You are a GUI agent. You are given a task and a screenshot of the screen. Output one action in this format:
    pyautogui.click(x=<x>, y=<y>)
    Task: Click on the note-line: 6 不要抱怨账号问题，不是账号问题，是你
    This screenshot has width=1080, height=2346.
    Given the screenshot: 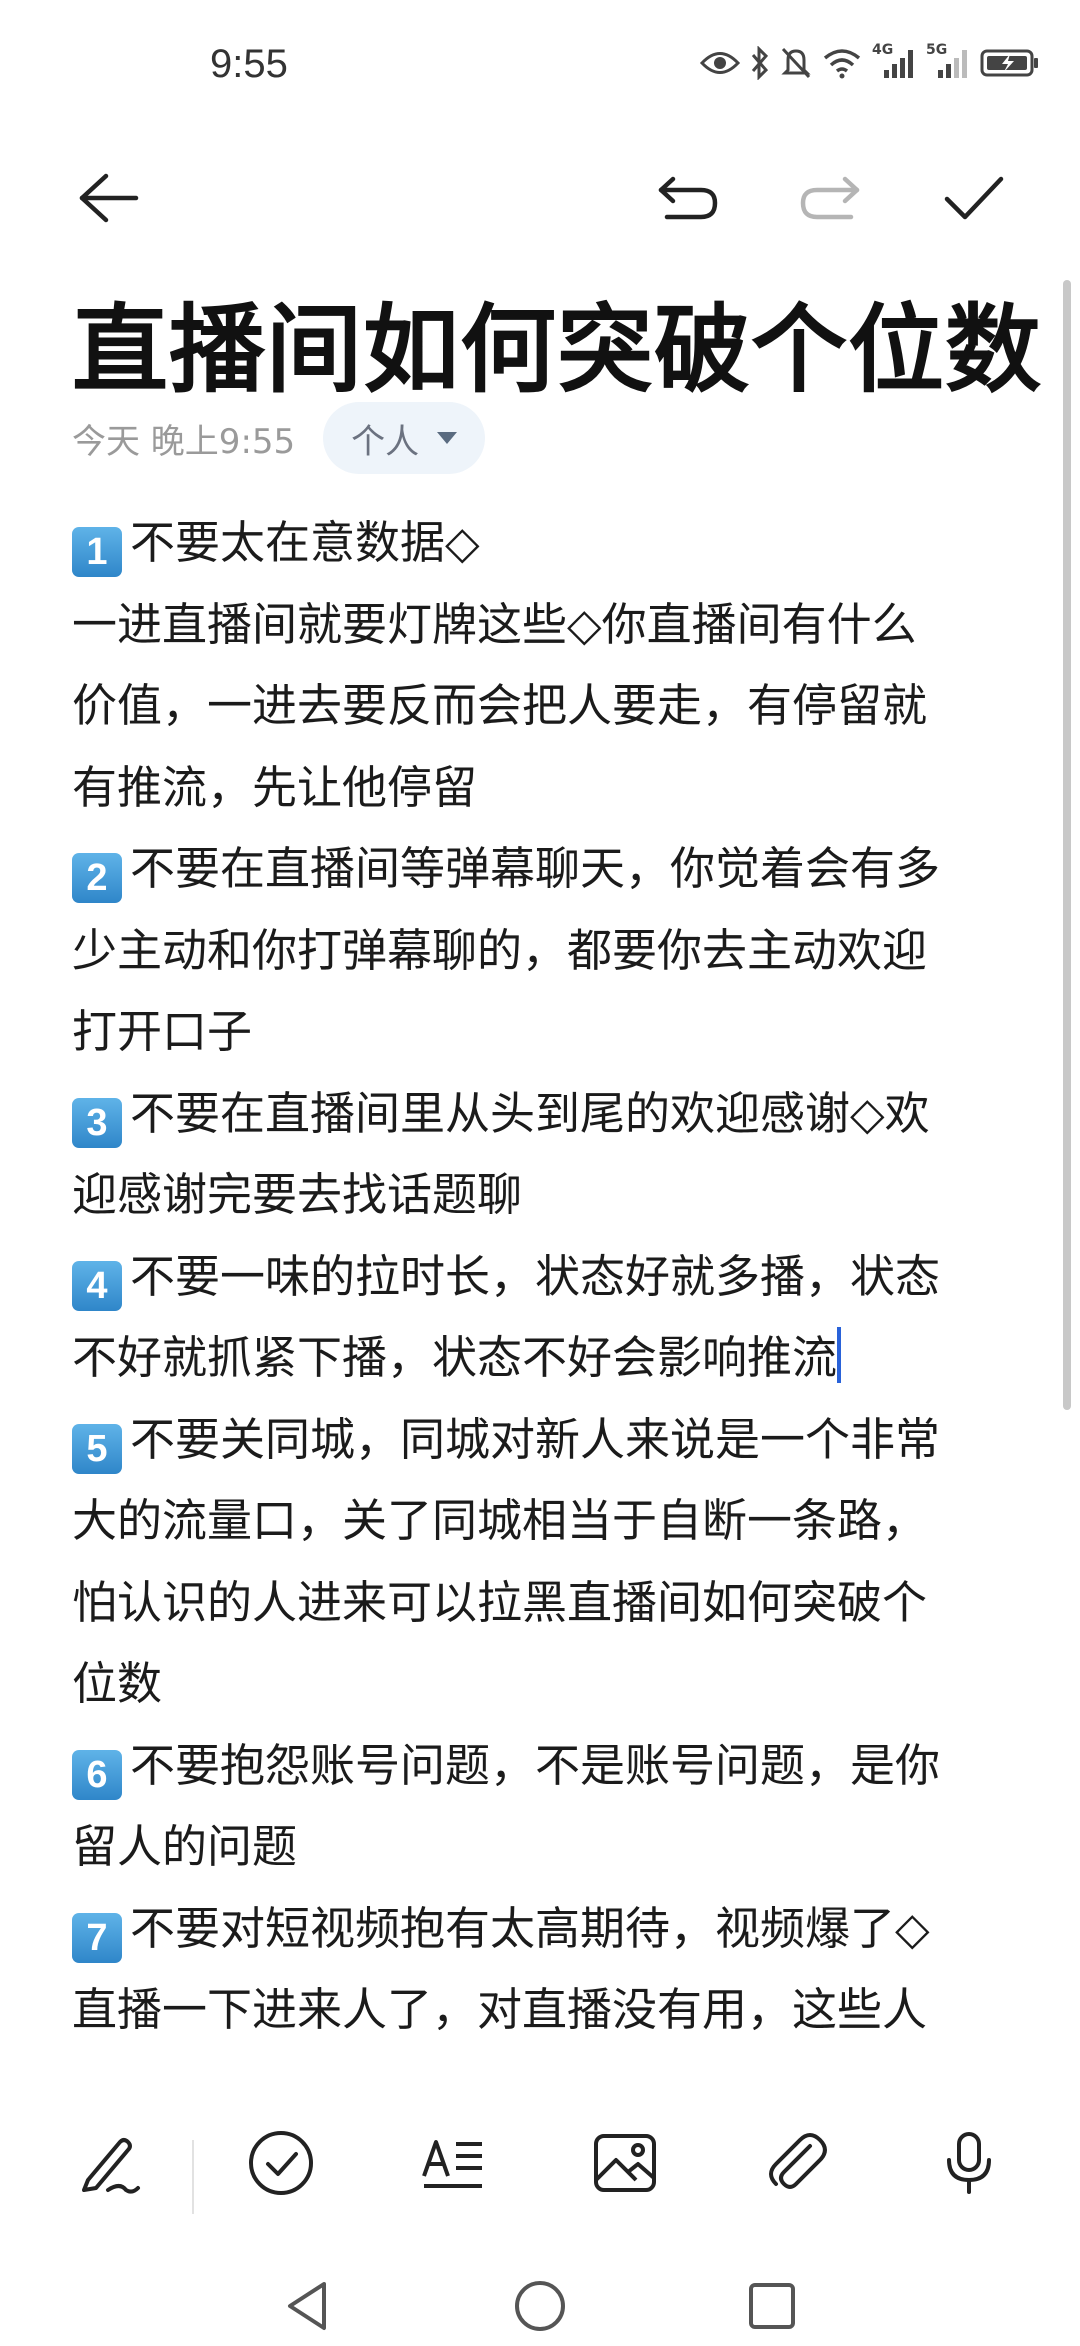 What is the action you would take?
    pyautogui.click(x=542, y=1766)
    